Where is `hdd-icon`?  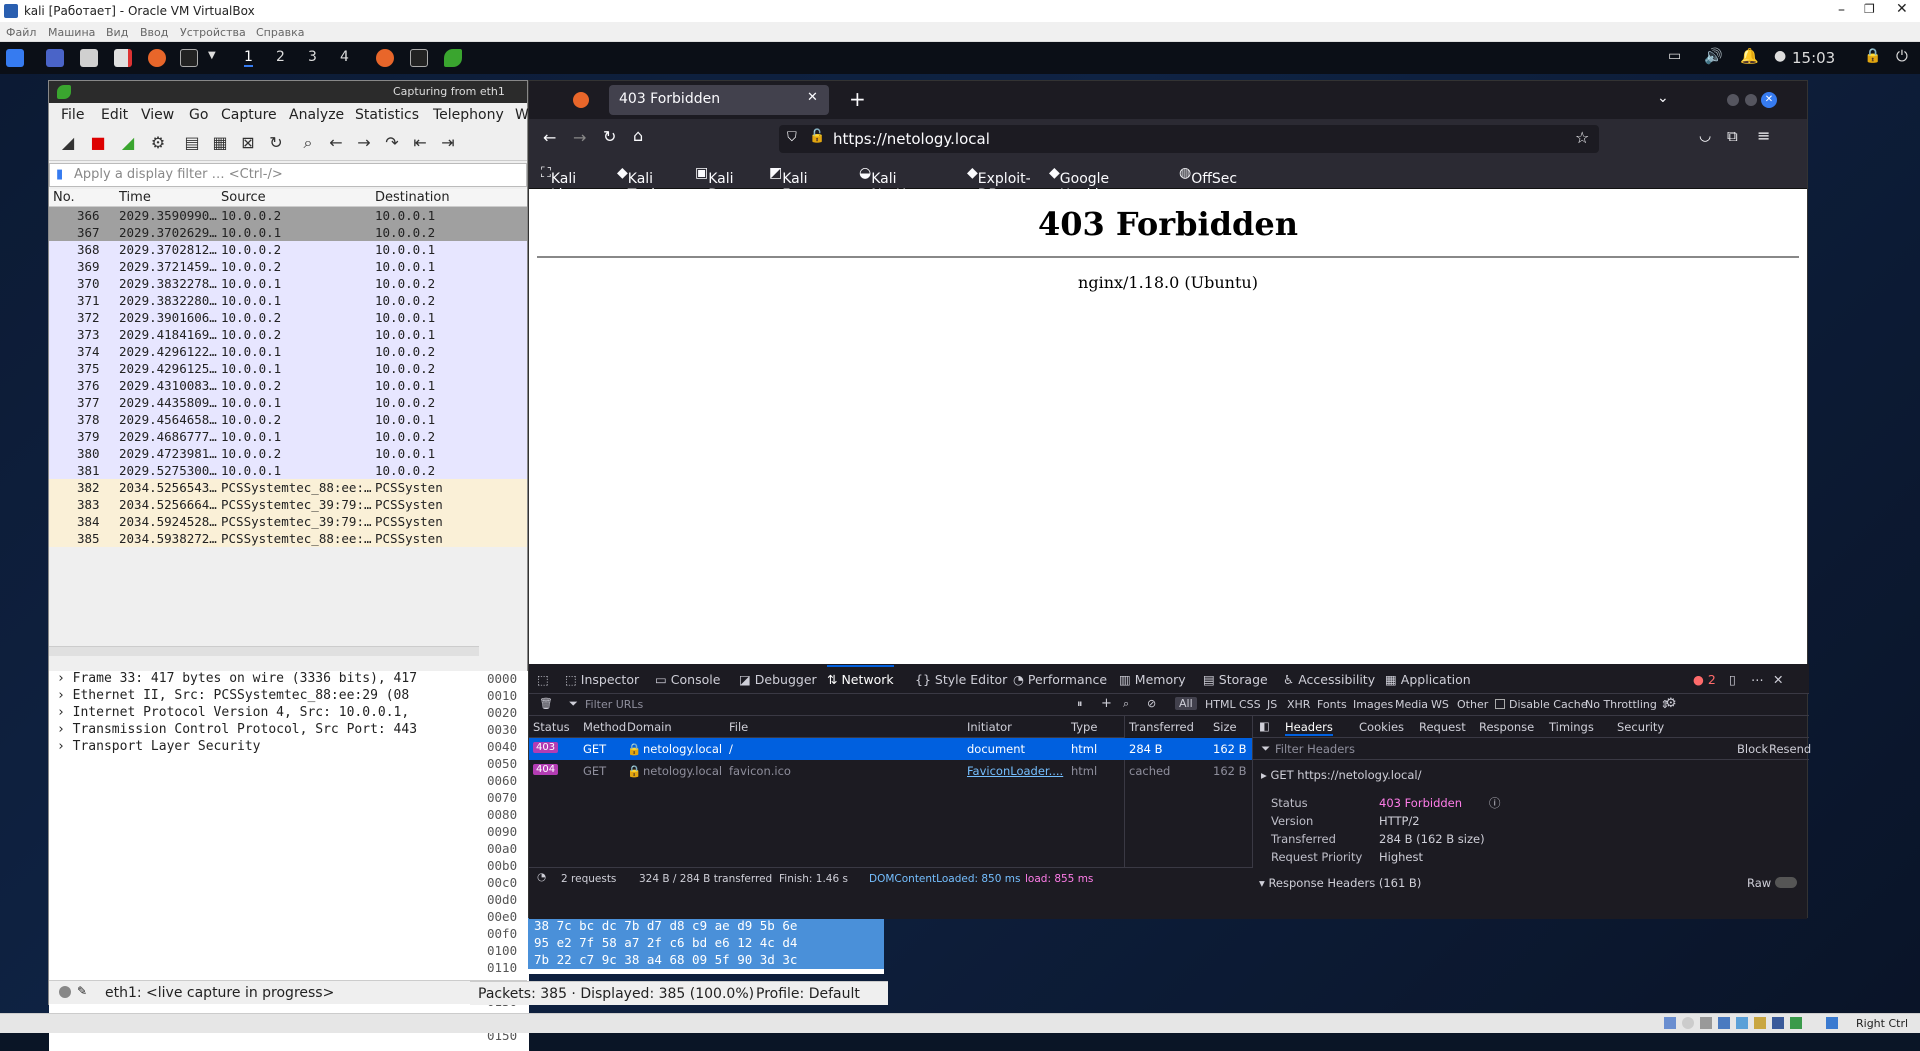 hdd-icon is located at coordinates (1670, 1023).